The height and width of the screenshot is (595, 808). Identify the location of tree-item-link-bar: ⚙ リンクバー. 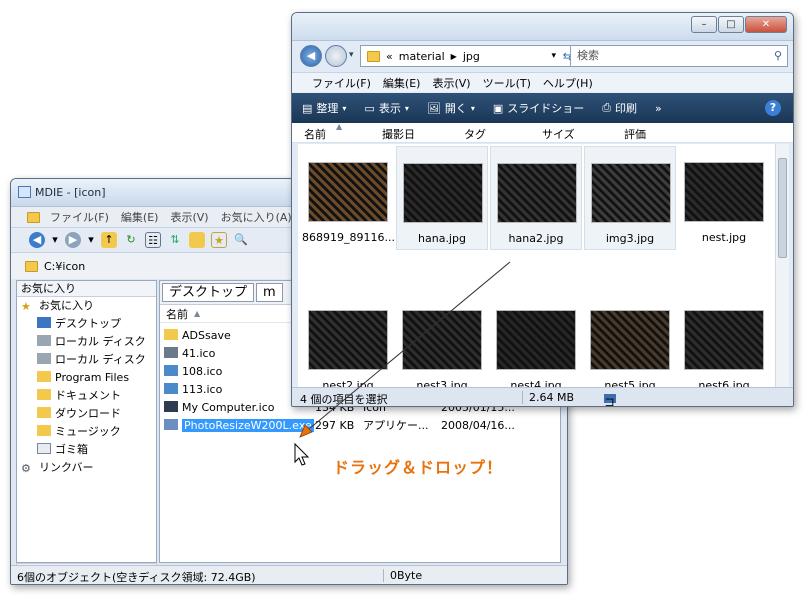
(86, 468).